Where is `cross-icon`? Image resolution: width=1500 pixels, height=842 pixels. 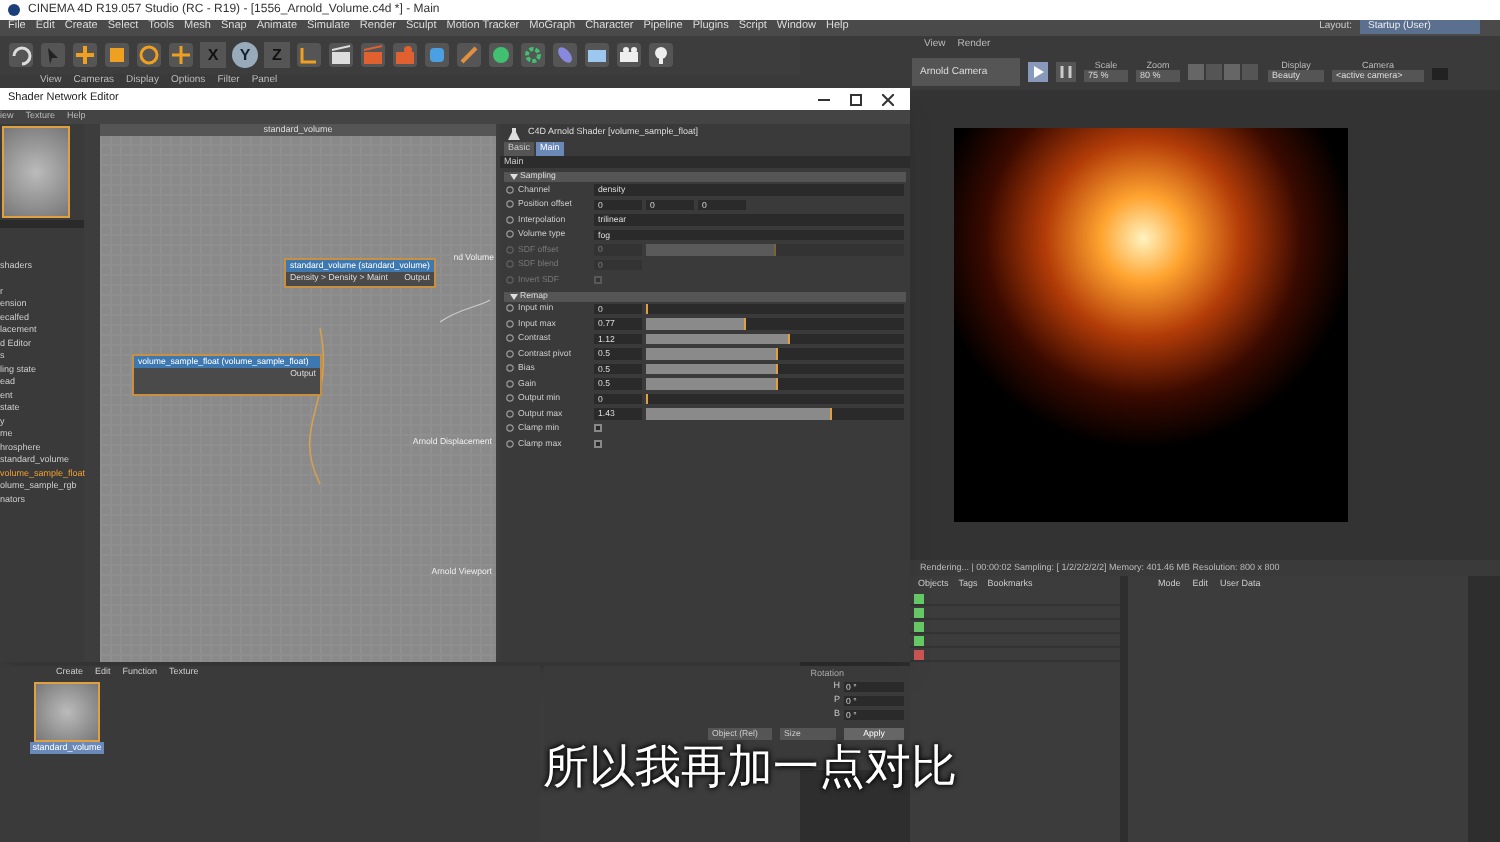 cross-icon is located at coordinates (919, 654).